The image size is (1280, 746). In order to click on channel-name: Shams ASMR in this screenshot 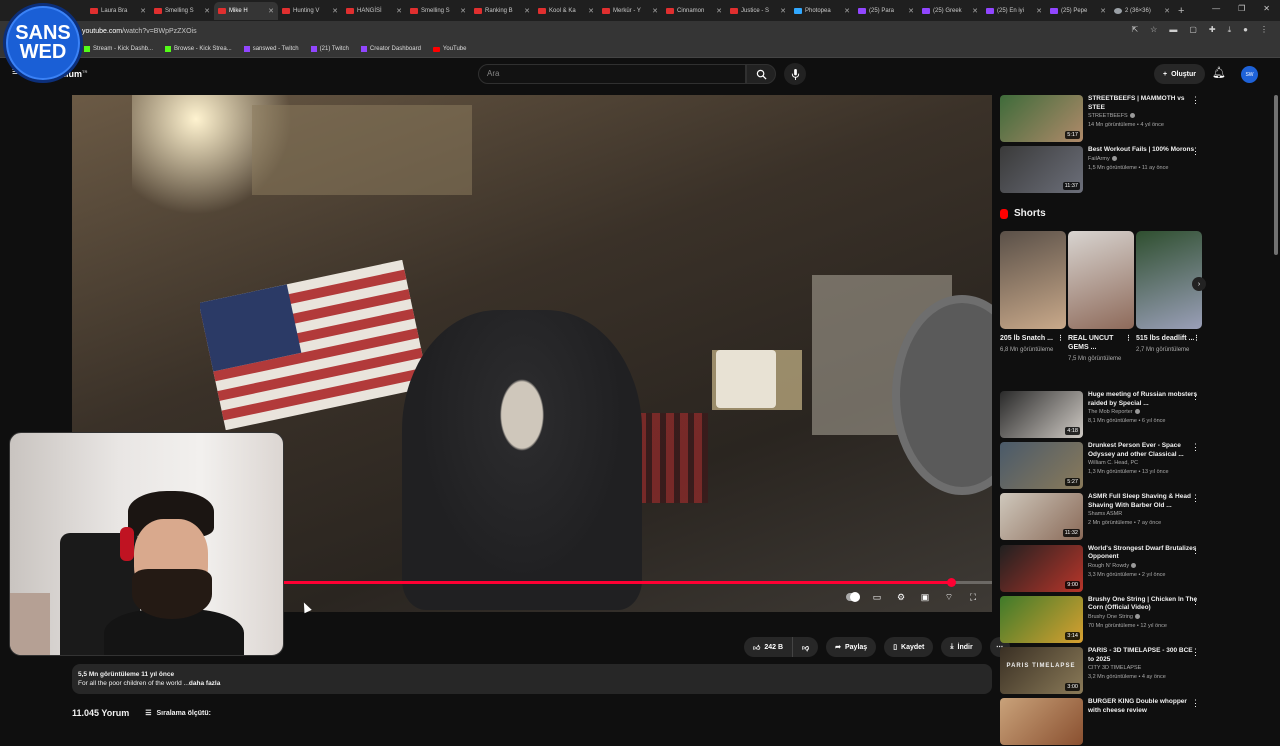, I will do `click(1143, 514)`.